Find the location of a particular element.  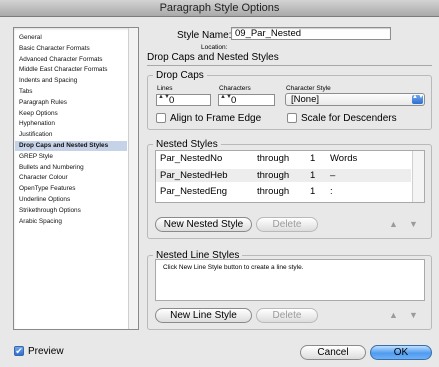

preview-label: Preview is located at coordinates (46, 351).